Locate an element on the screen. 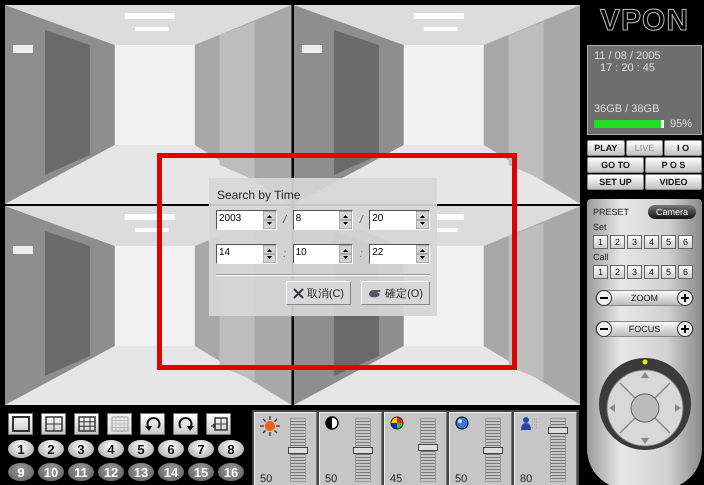 This screenshot has width=704, height=485. nine-view-icon is located at coordinates (87, 424).